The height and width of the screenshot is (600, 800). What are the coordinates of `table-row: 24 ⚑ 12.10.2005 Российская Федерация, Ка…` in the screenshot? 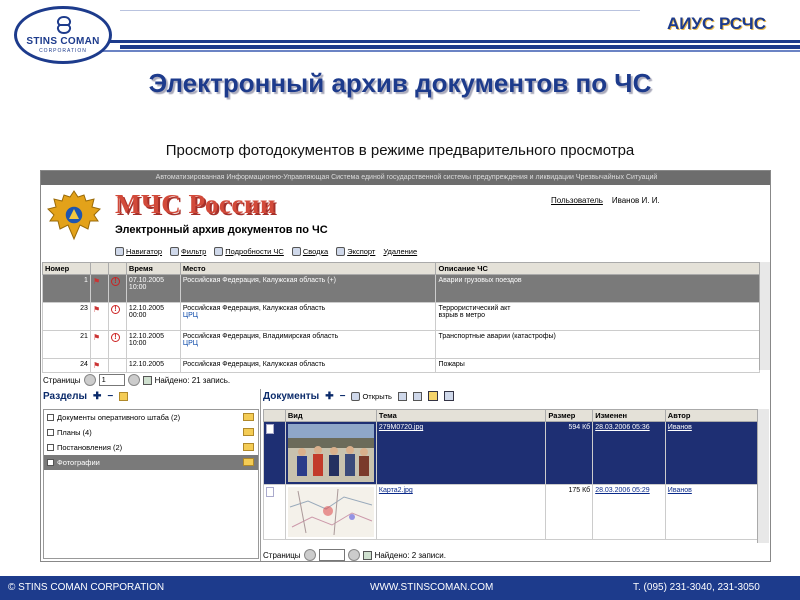 It's located at (401, 365).